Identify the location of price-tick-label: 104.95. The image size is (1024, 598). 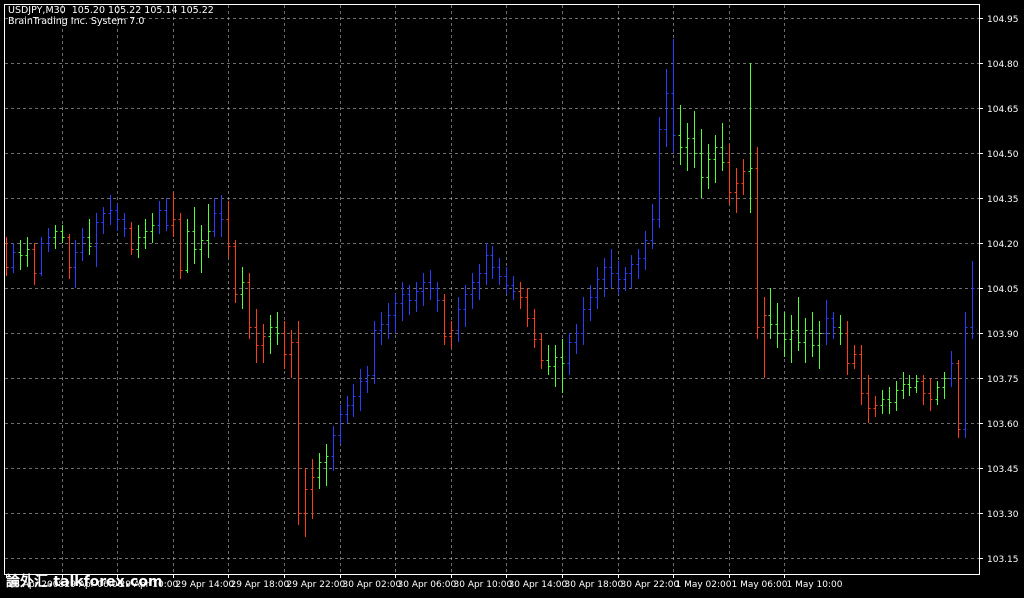
(1003, 20).